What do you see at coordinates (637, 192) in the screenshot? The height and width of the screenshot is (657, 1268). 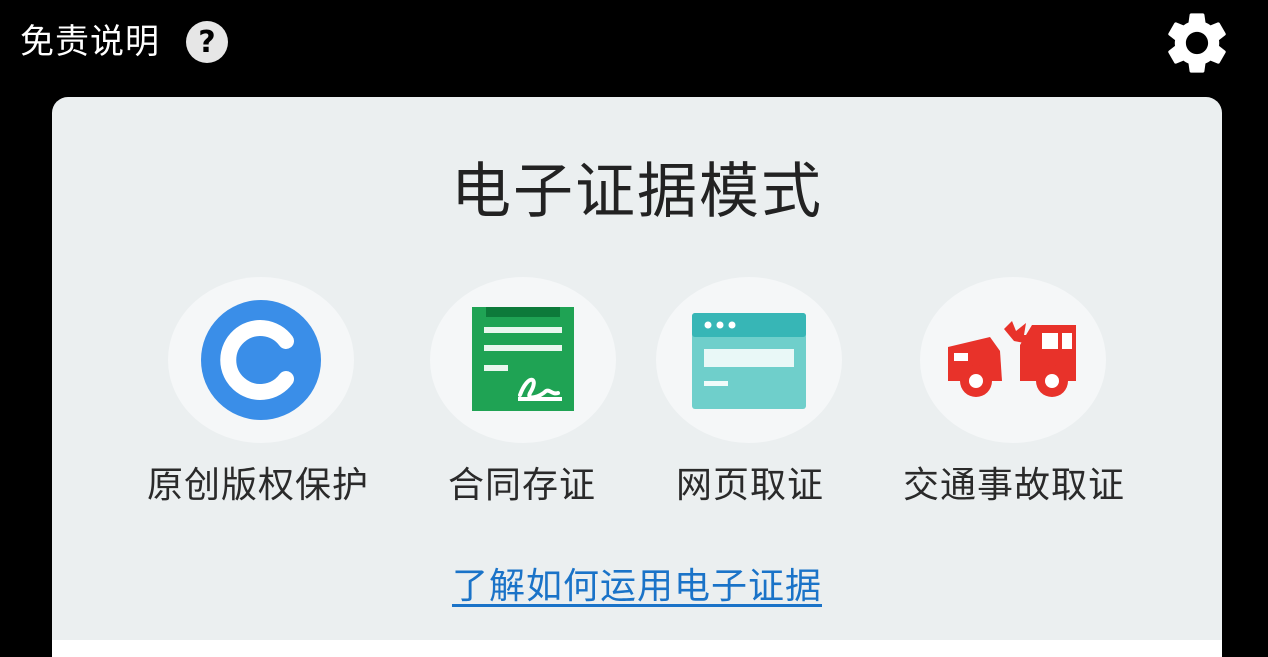 I see `card-title: 电子证据模式` at bounding box center [637, 192].